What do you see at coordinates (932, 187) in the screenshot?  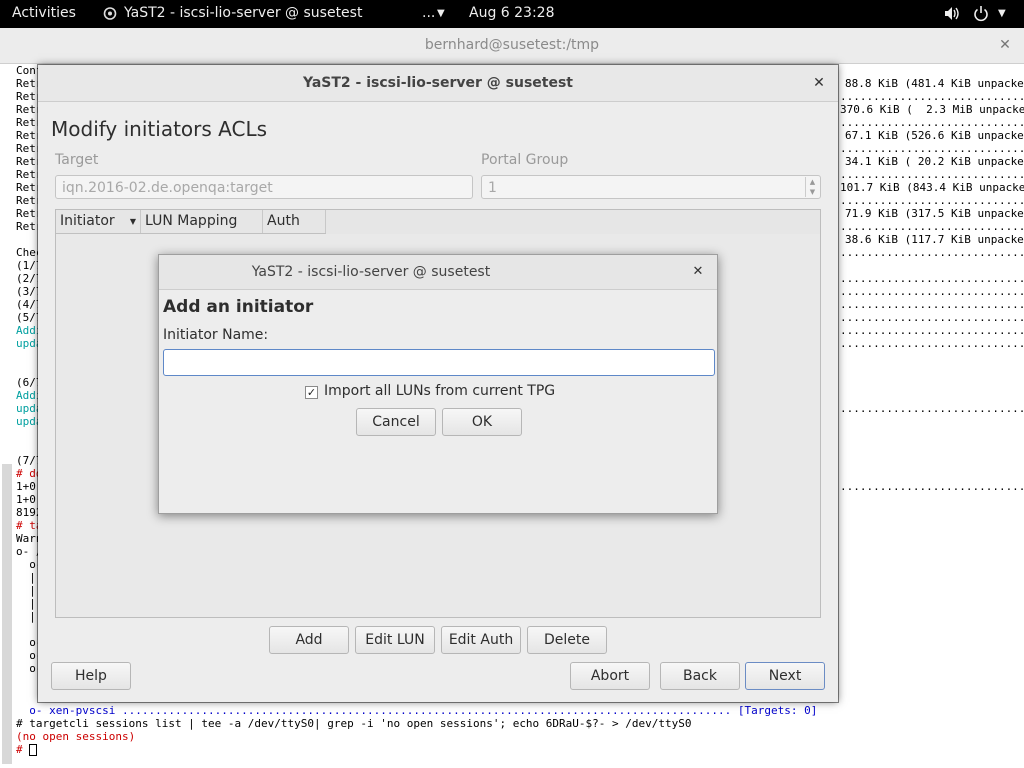 I see `terminal-line: 101.7 KiB (843.4 KiB unpacked)` at bounding box center [932, 187].